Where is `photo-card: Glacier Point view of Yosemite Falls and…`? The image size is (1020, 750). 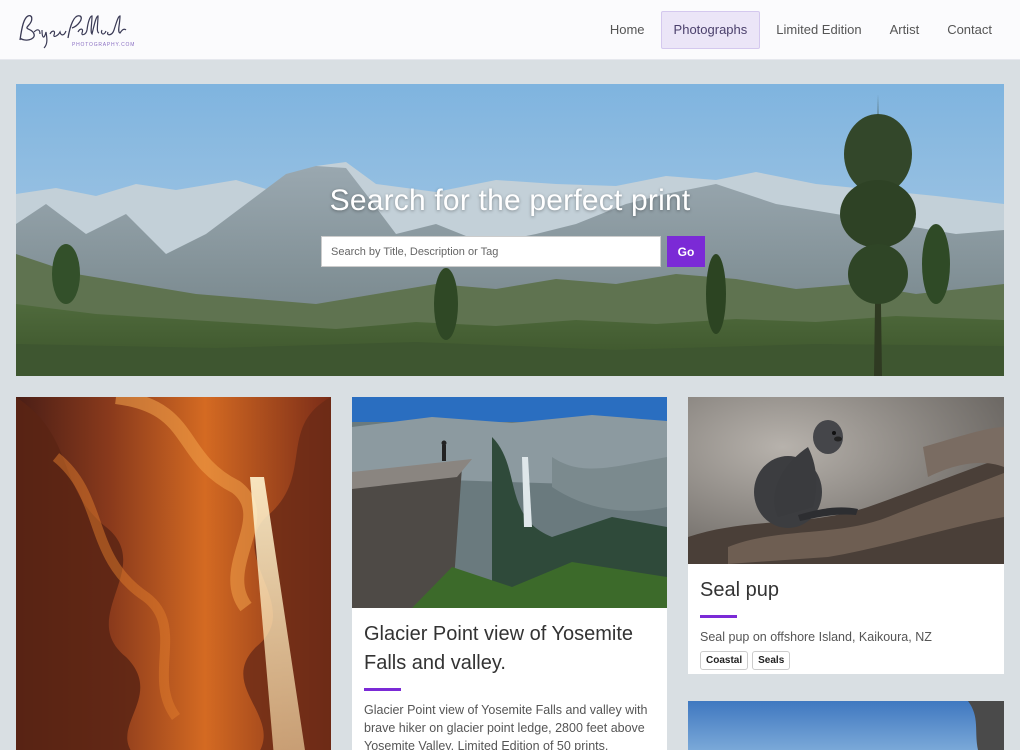 photo-card: Glacier Point view of Yosemite Falls and… is located at coordinates (509, 573).